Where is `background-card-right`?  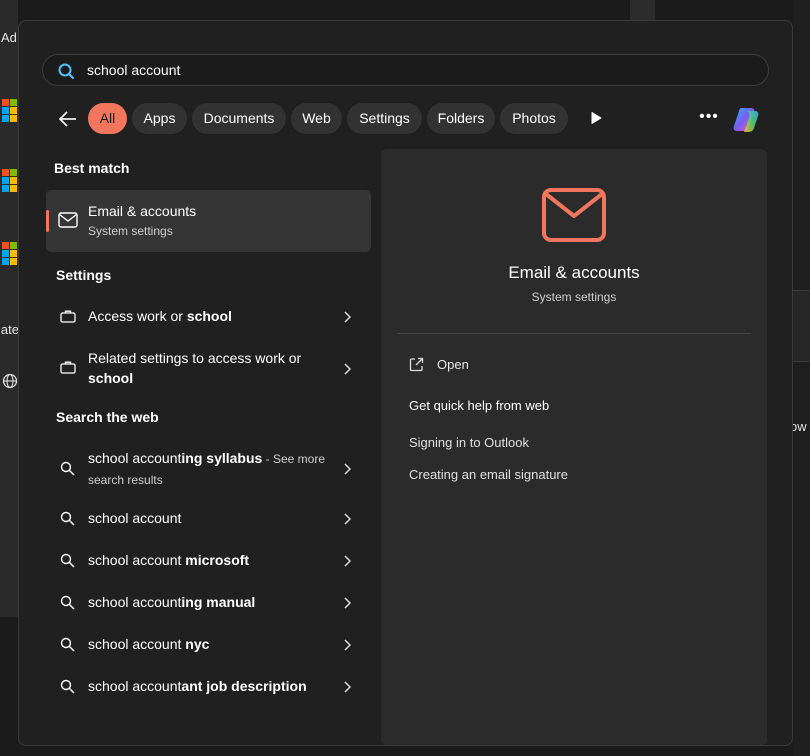 background-card-right is located at coordinates (801, 326).